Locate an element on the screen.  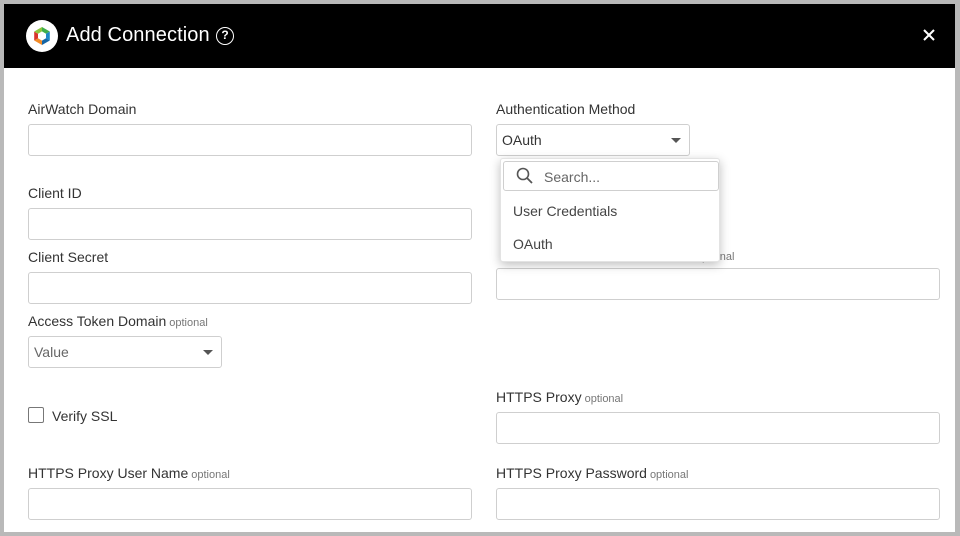
authentication-method-value: OAuth is located at coordinates (522, 140).